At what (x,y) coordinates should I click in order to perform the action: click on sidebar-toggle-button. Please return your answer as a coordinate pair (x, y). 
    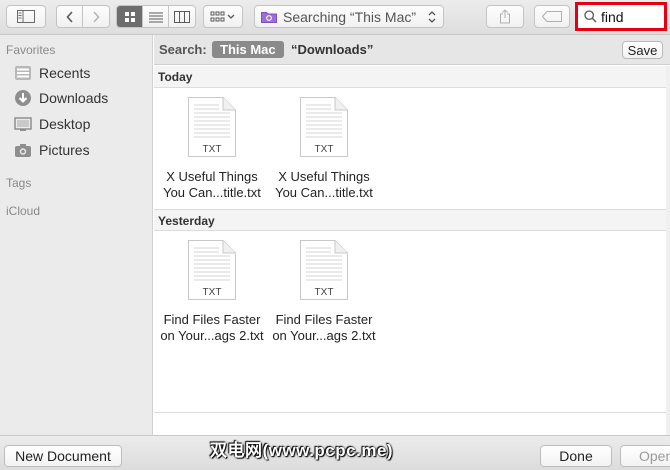
    Looking at the image, I should click on (26, 16).